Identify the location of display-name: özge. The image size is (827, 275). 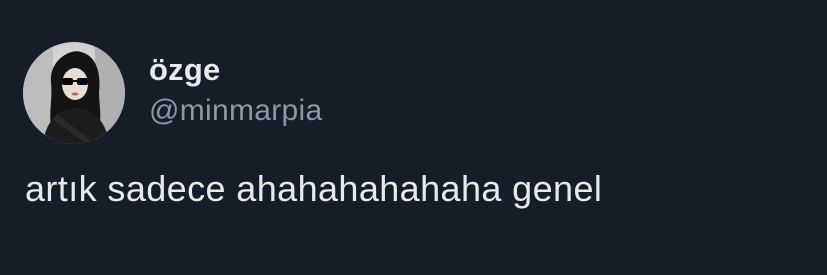
(184, 70).